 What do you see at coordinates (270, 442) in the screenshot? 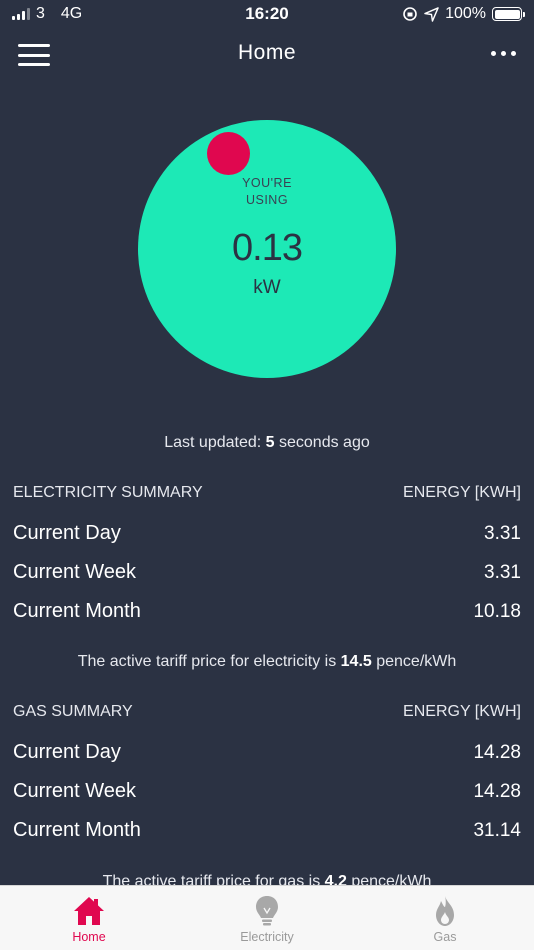
I see `last-updated-value: 5` at bounding box center [270, 442].